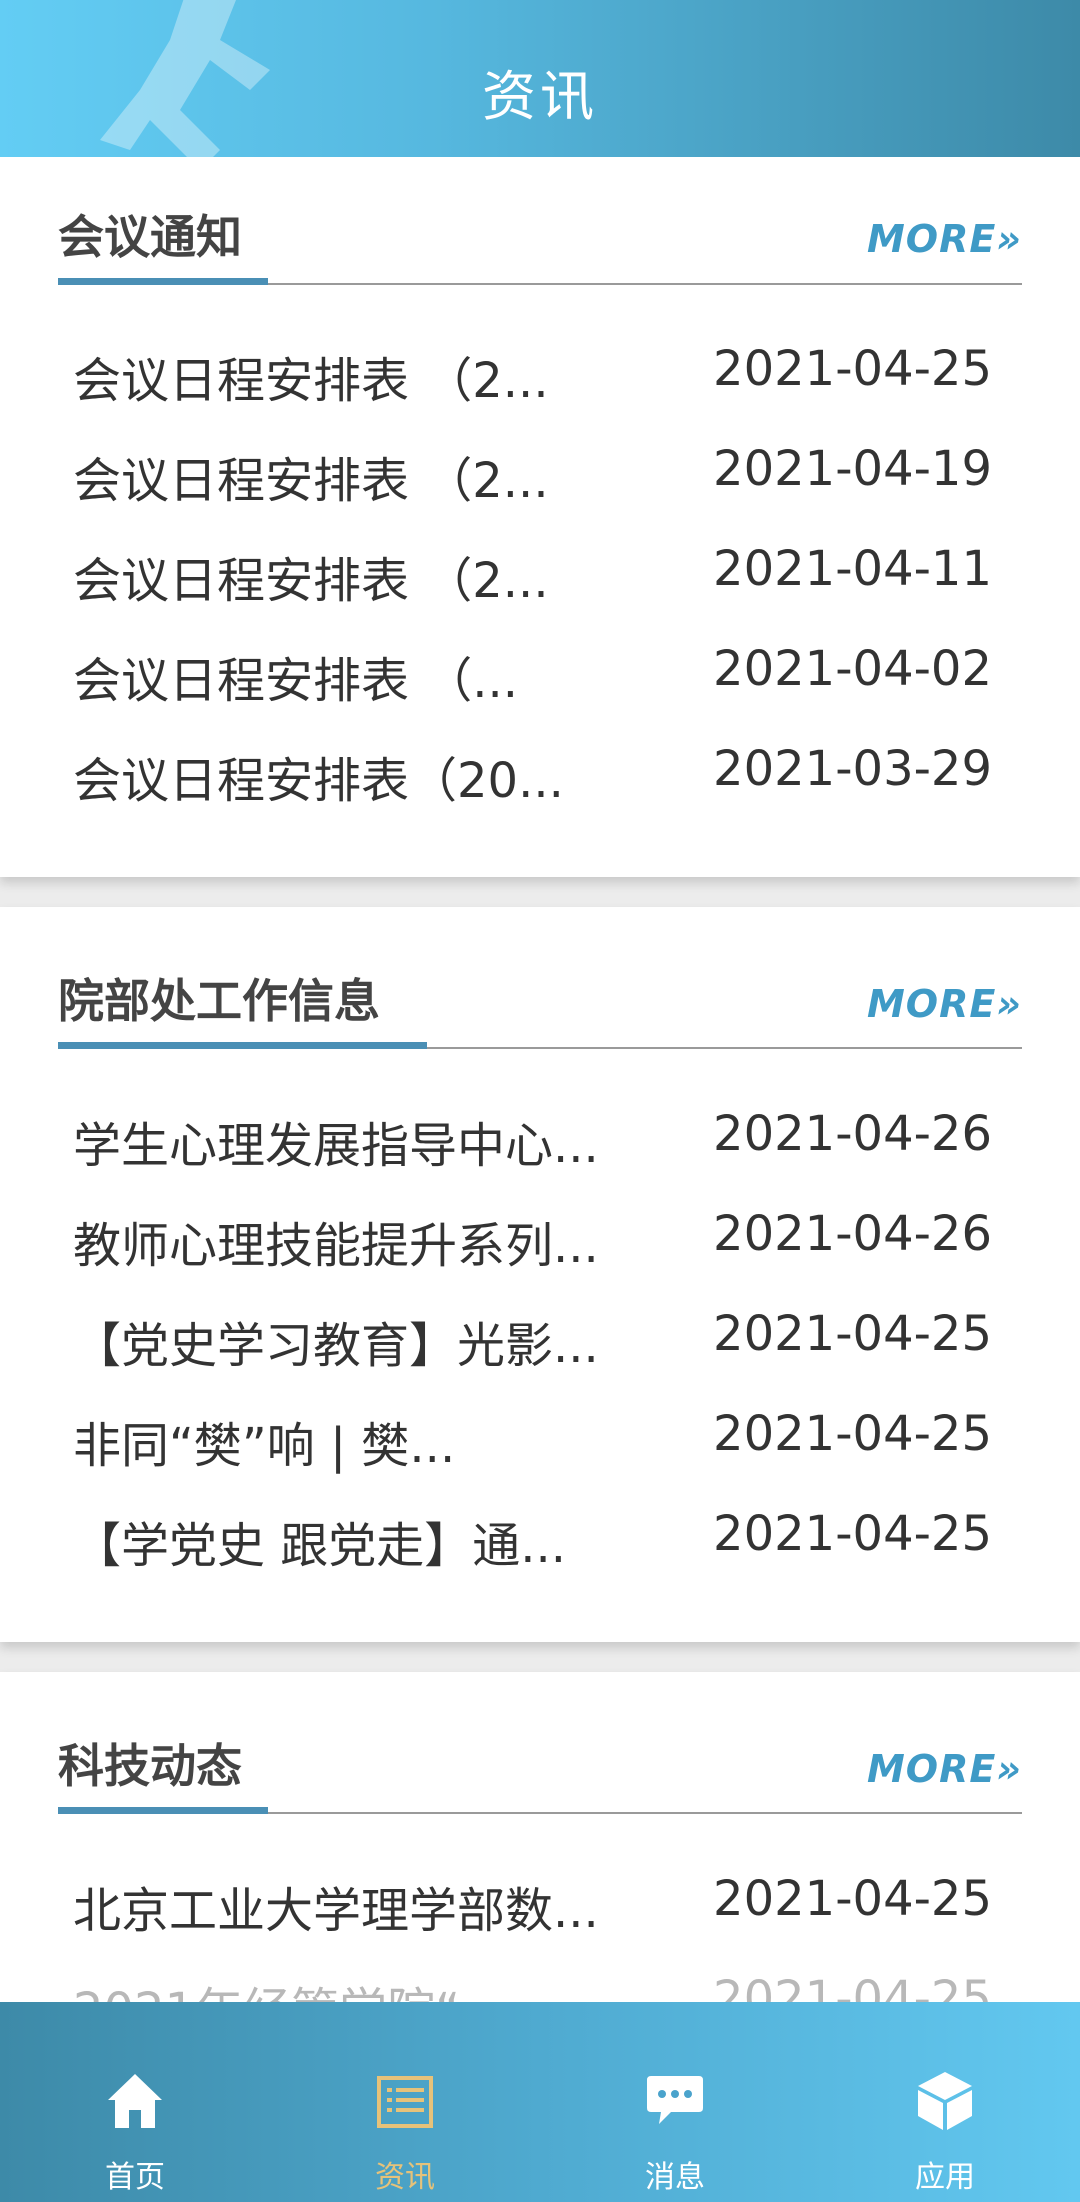  I want to click on tab-label: 资讯, so click(405, 2177).